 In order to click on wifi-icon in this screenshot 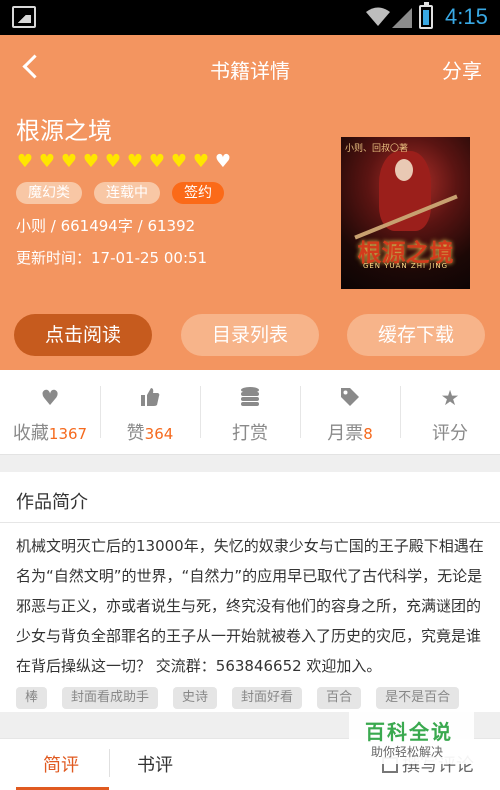, I will do `click(378, 16)`.